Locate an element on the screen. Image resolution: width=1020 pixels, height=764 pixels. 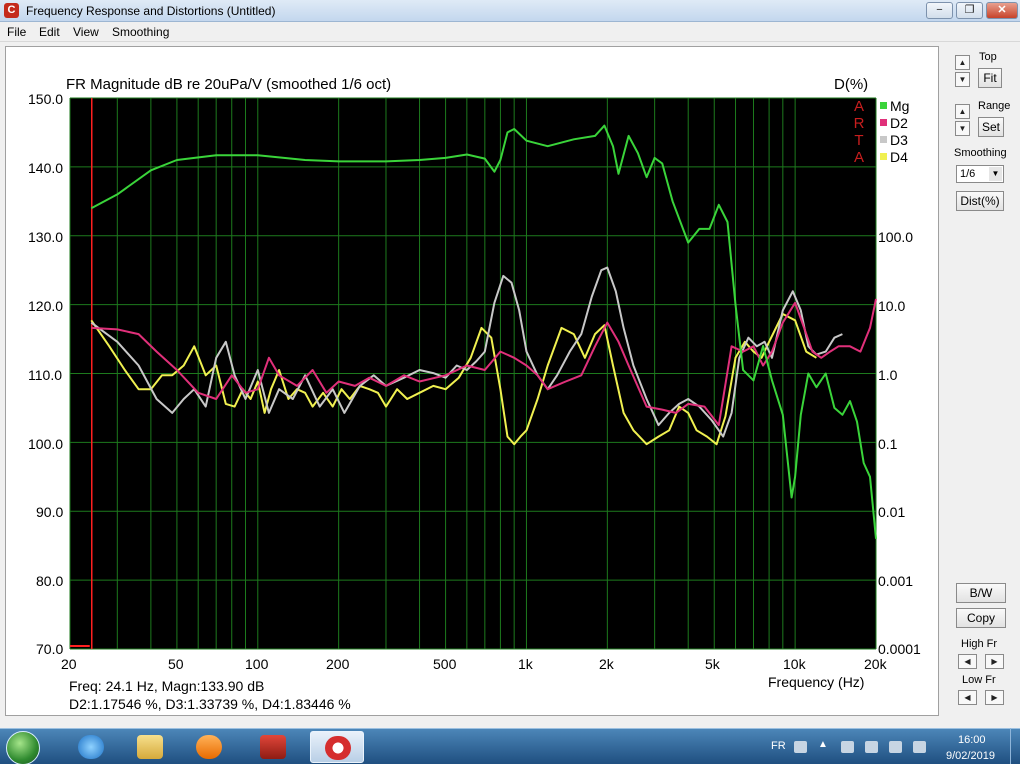
internet-explorer-icon is located at coordinates (91, 747).